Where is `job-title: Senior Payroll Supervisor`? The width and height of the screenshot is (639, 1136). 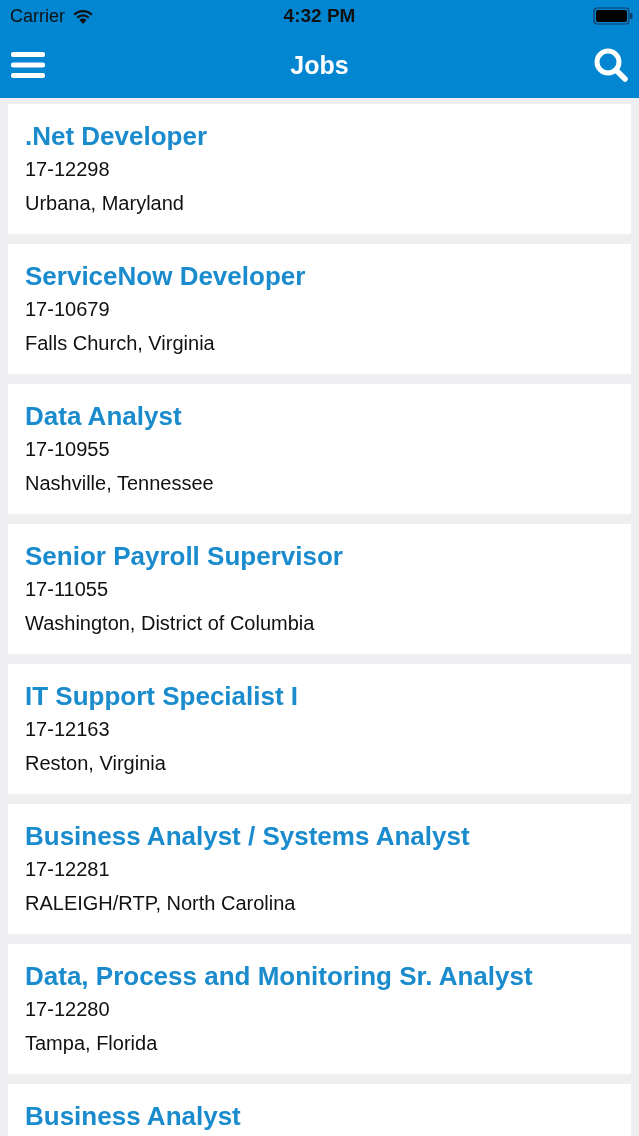 job-title: Senior Payroll Supervisor is located at coordinates (184, 556).